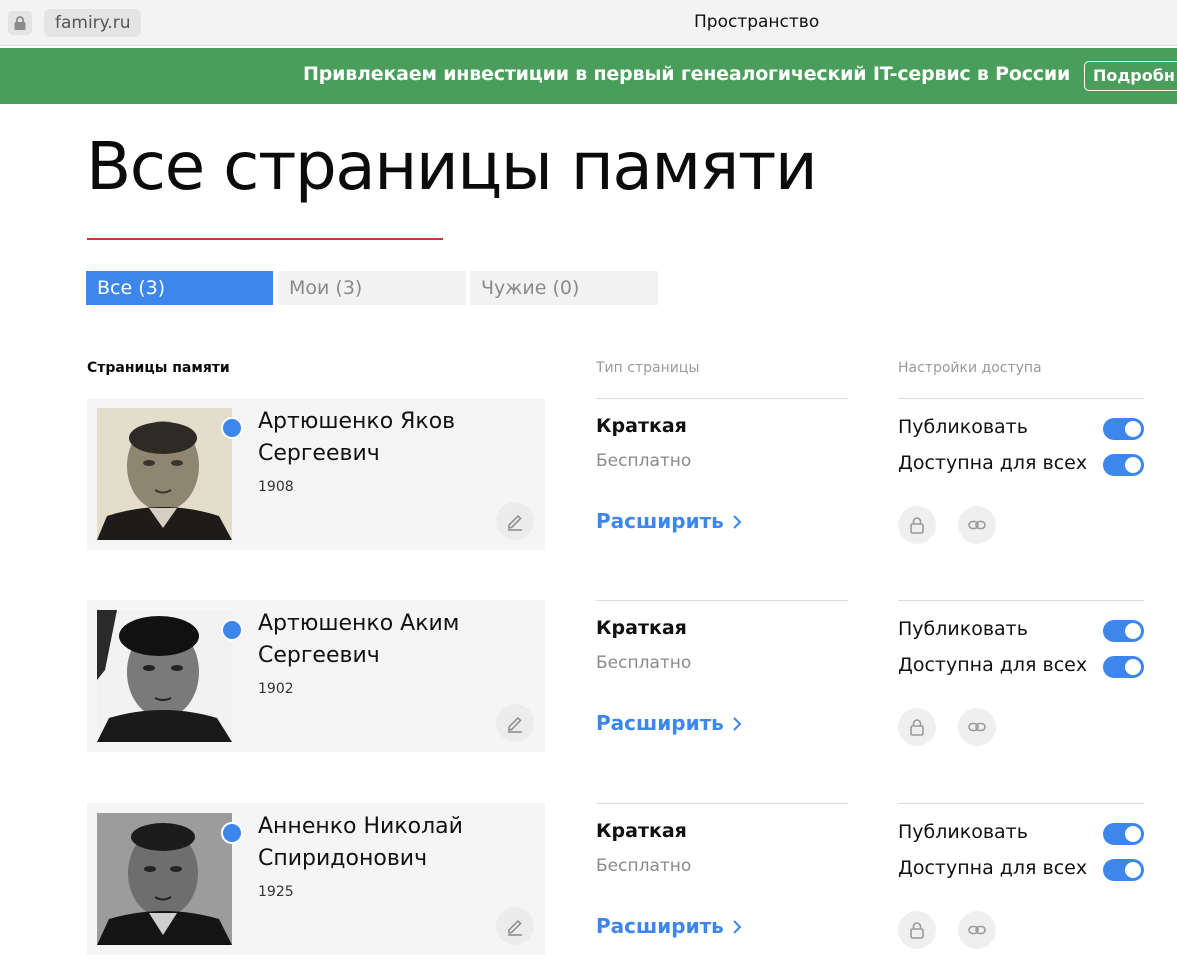 The height and width of the screenshot is (965, 1177). What do you see at coordinates (588, 23) in the screenshot?
I see `browser-bar: famiry.ru Пространство` at bounding box center [588, 23].